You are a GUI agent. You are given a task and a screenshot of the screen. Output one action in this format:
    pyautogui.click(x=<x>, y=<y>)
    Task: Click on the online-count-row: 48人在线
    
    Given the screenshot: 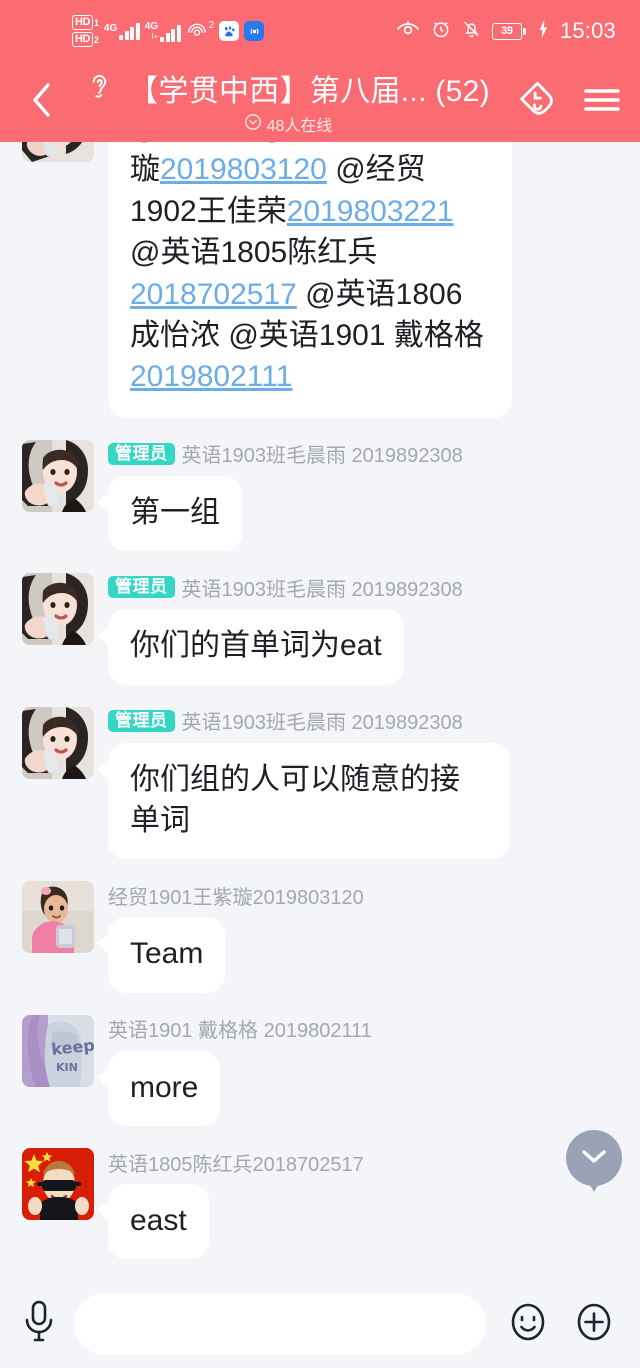 What is the action you would take?
    pyautogui.click(x=288, y=124)
    